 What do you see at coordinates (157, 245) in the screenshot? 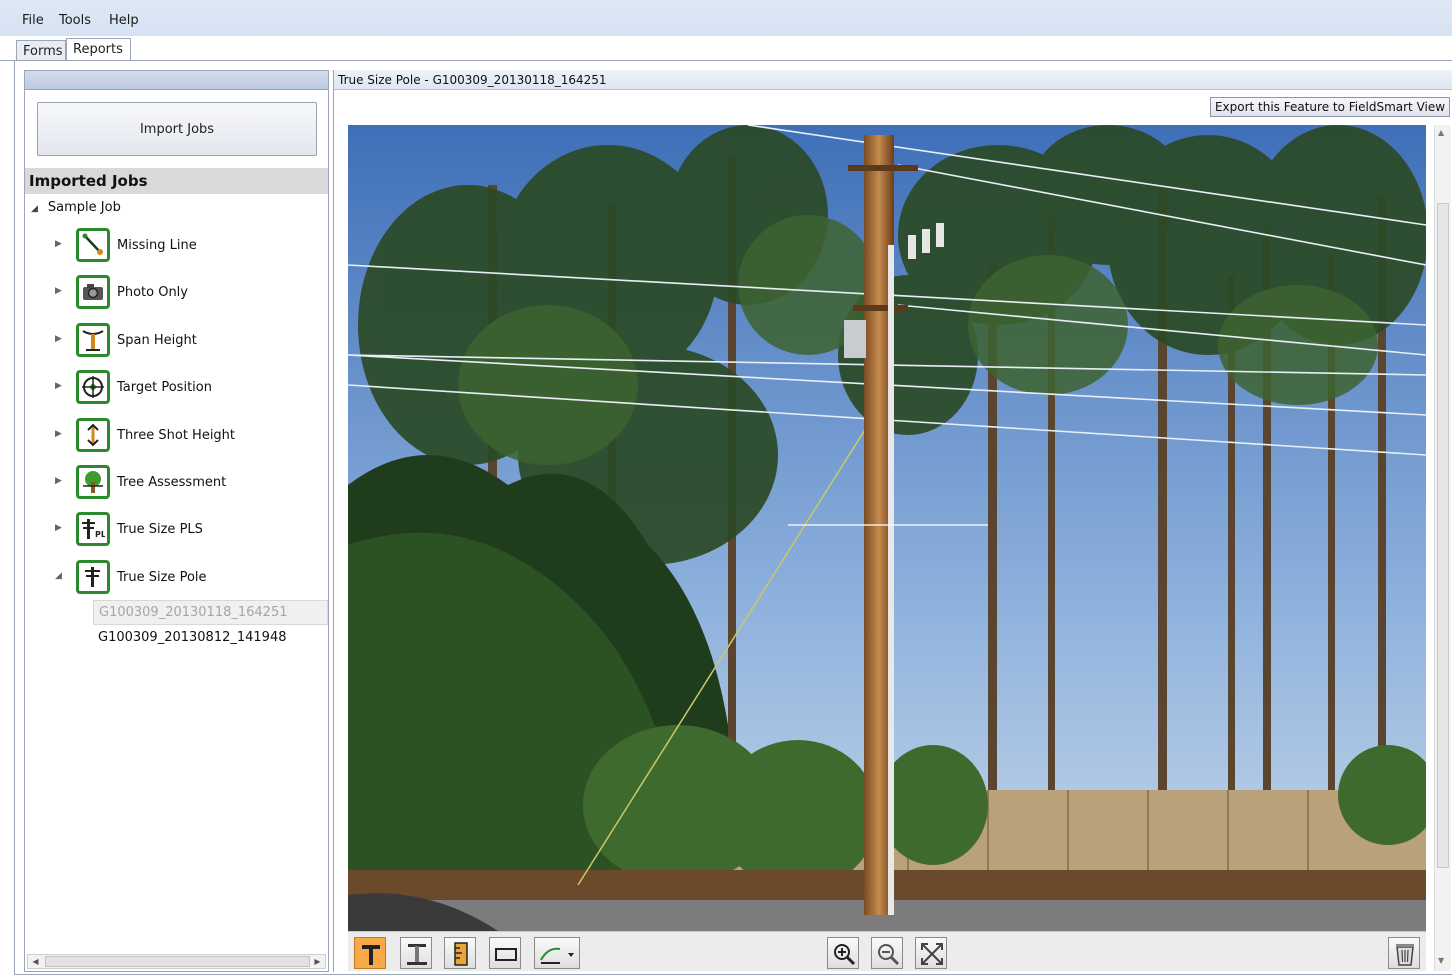
I see `category-label: Missing Line` at bounding box center [157, 245].